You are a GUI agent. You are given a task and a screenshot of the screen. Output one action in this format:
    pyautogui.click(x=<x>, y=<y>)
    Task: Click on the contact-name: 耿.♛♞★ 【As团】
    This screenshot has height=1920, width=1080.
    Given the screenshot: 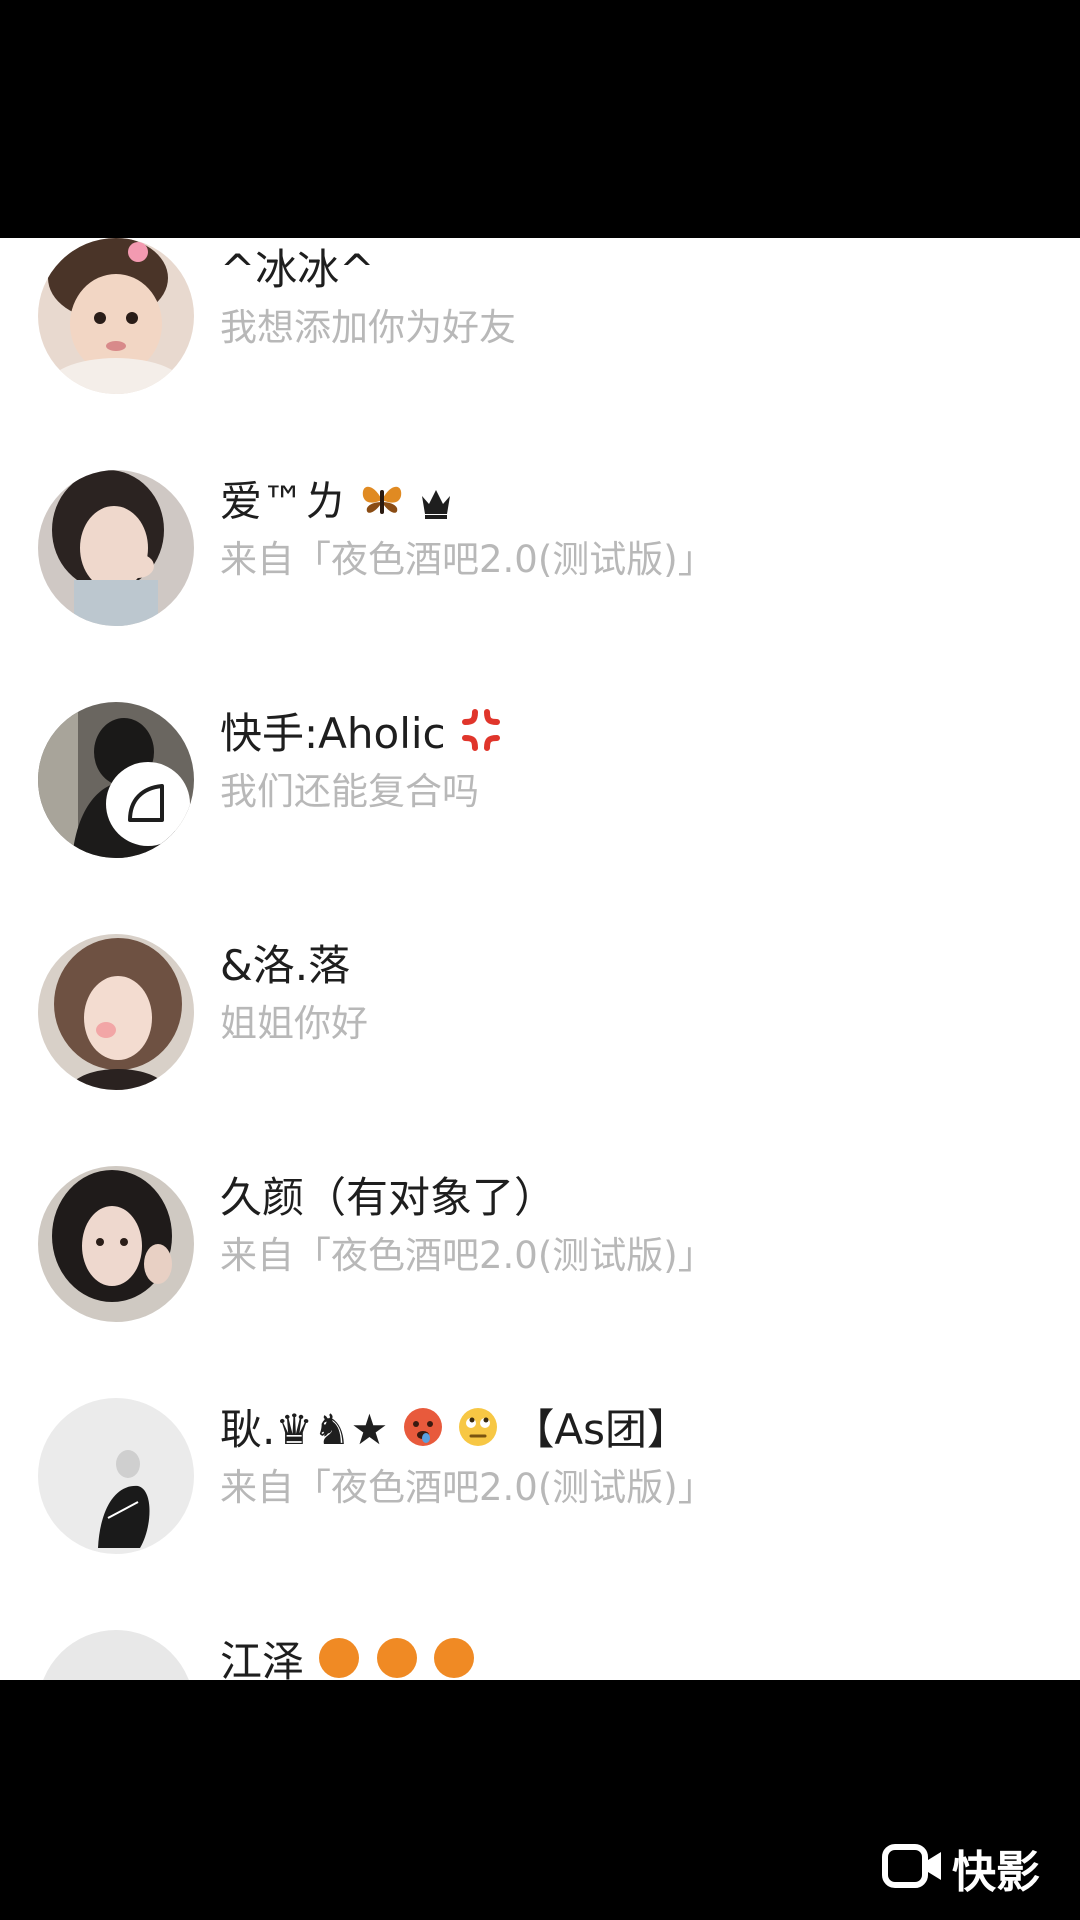 What is the action you would take?
    pyautogui.click(x=454, y=1430)
    